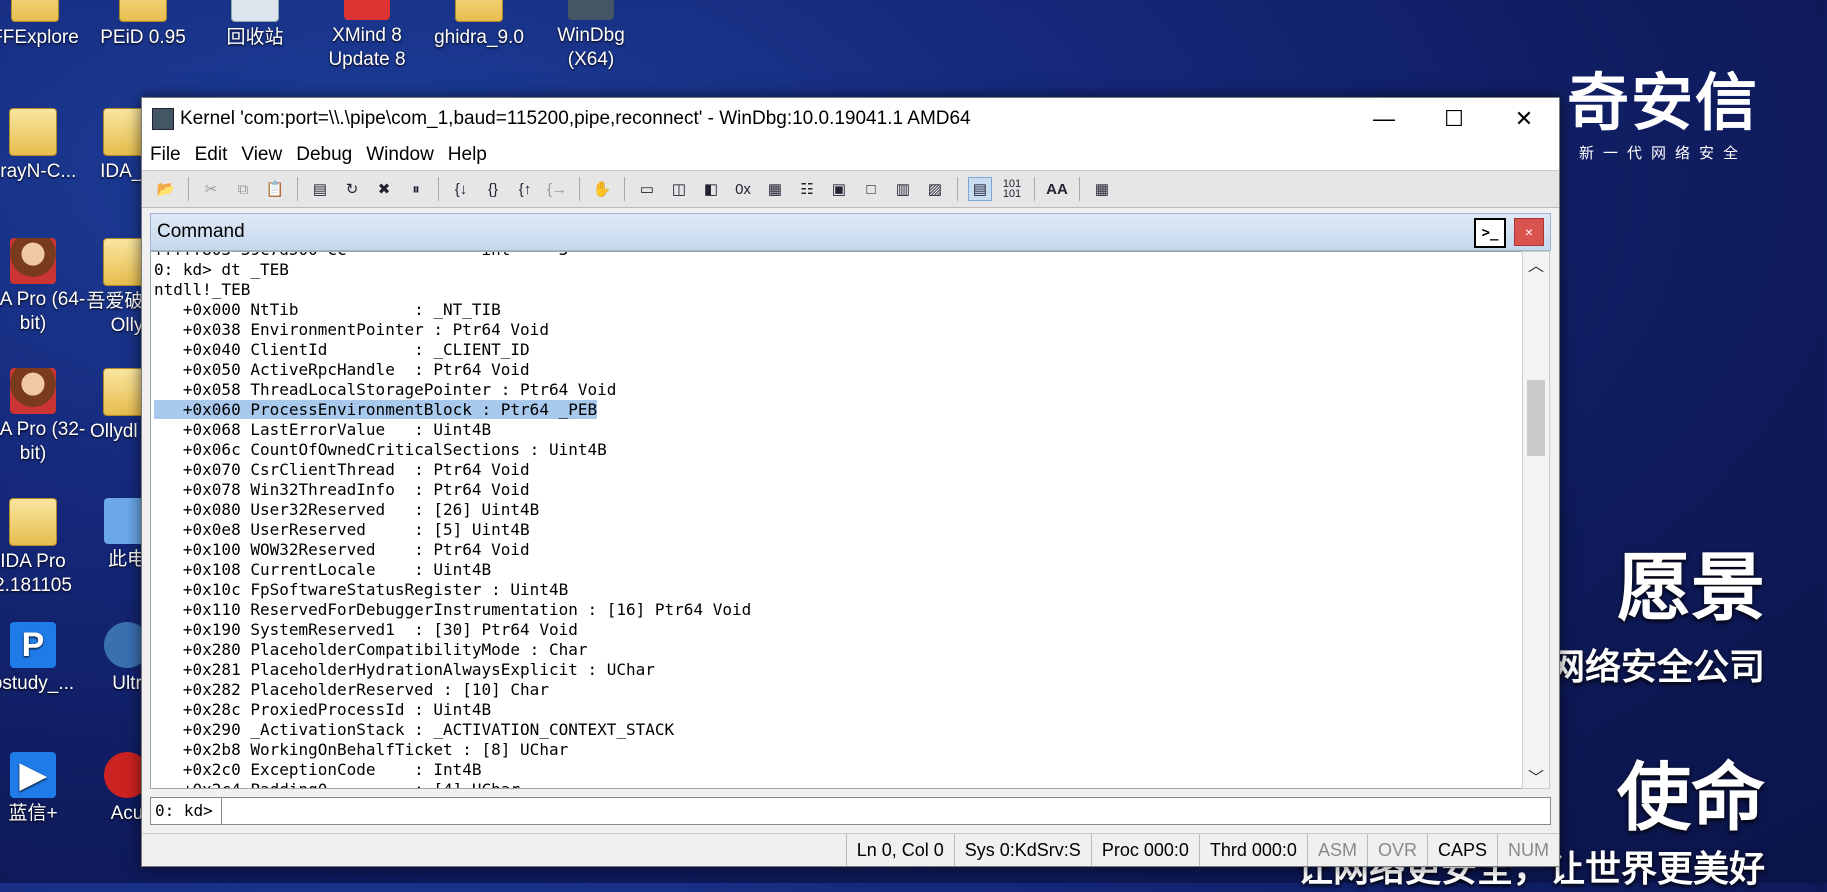  I want to click on scratch-pad-icon: □, so click(871, 189).